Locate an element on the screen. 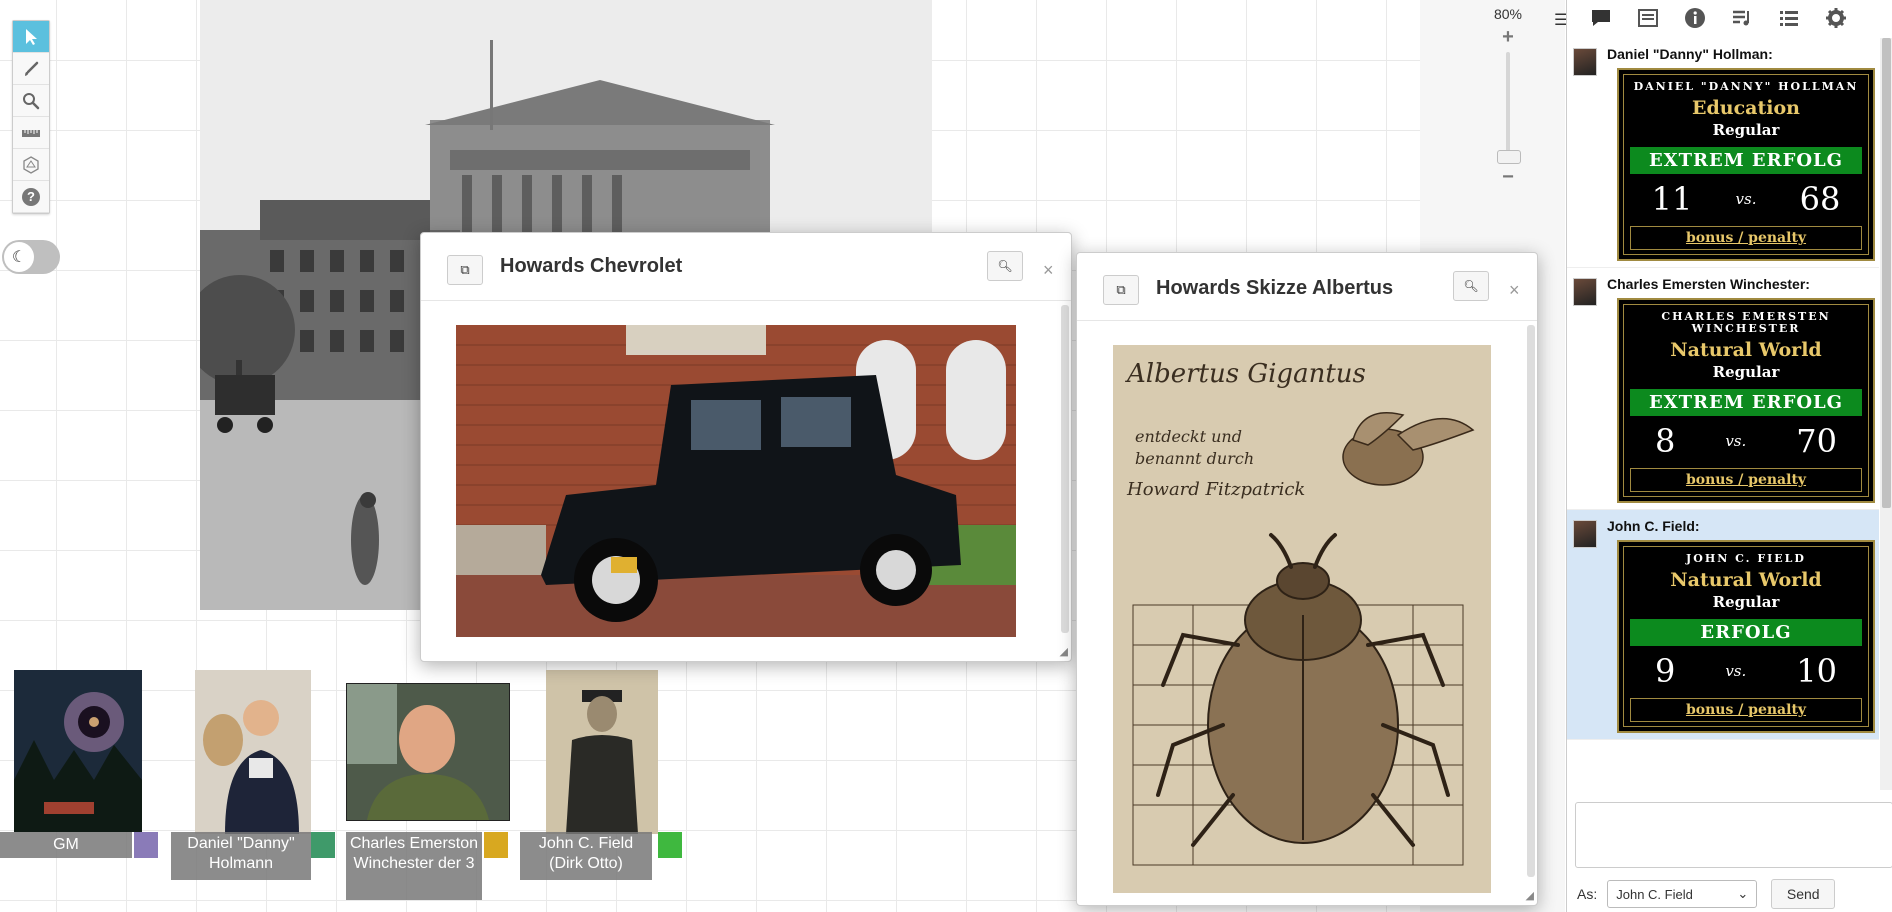  token-name: John C. Field (Dirk Otto) is located at coordinates (586, 856).